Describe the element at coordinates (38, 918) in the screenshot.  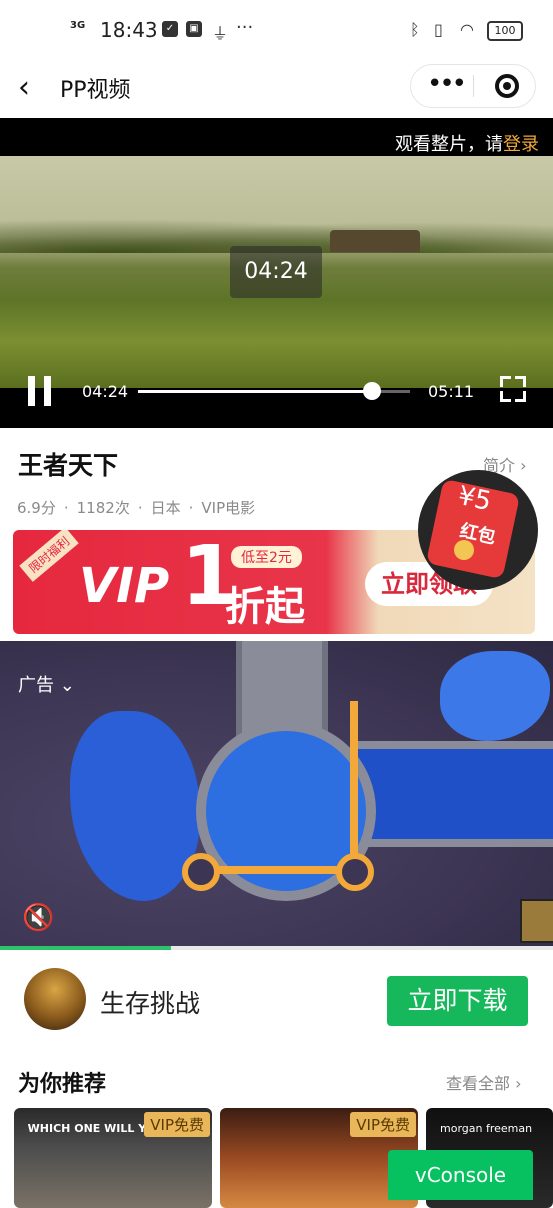
I see `mute-icon: 🔇` at that location.